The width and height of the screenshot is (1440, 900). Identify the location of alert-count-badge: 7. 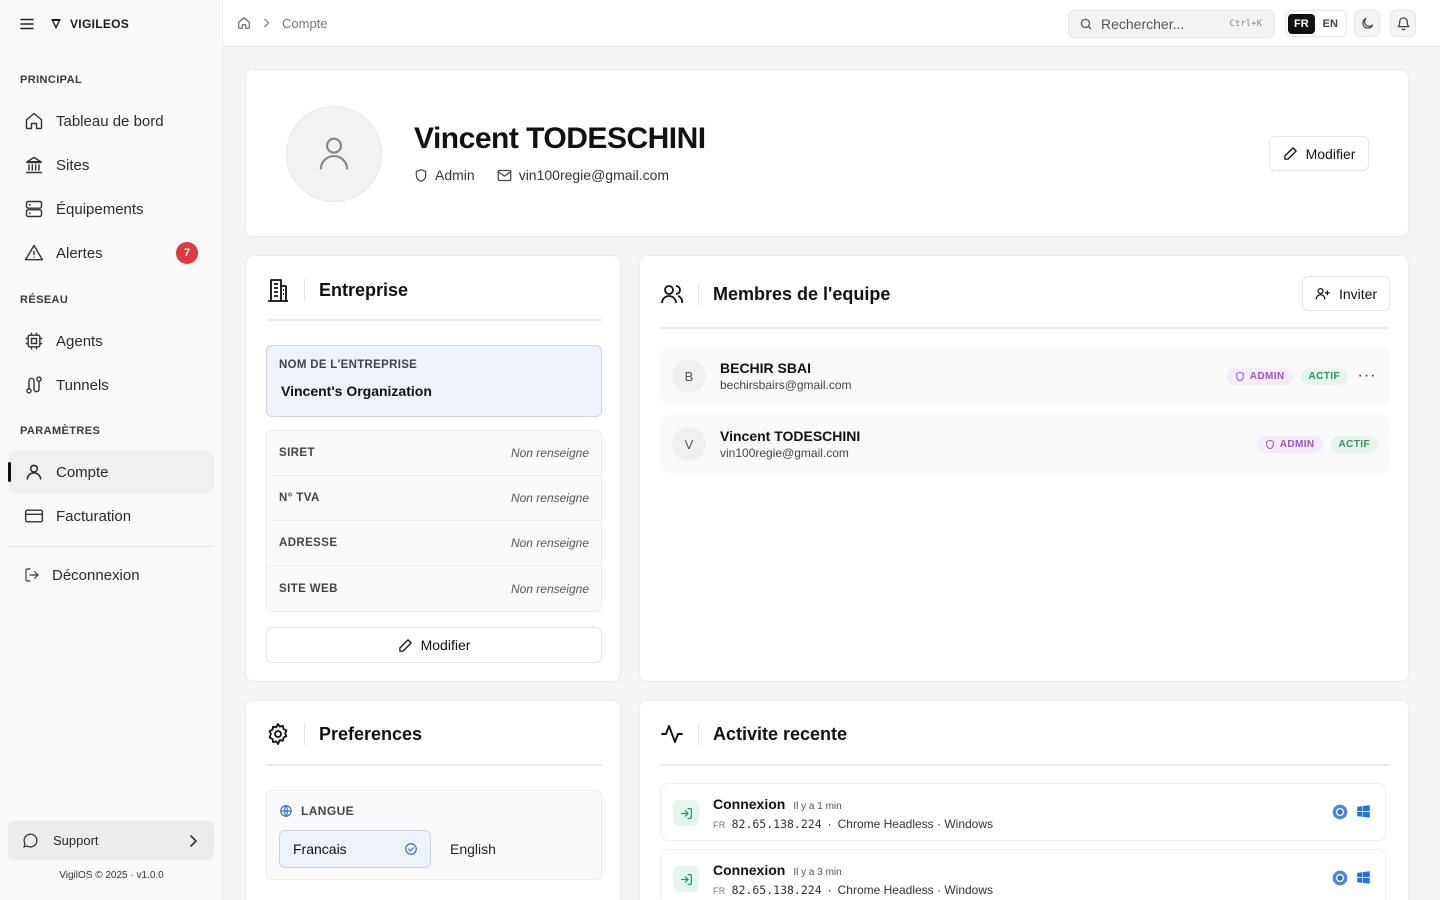
(187, 253).